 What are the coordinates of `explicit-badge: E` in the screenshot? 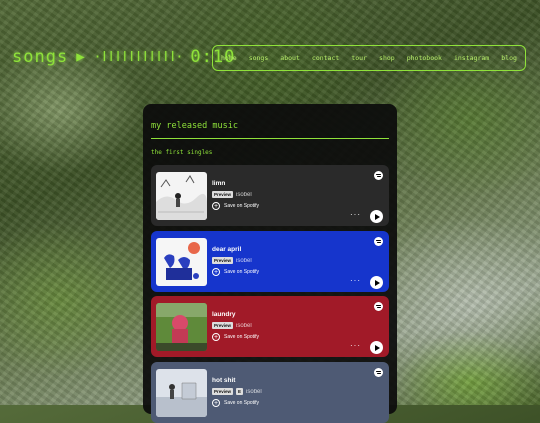 It's located at (240, 391).